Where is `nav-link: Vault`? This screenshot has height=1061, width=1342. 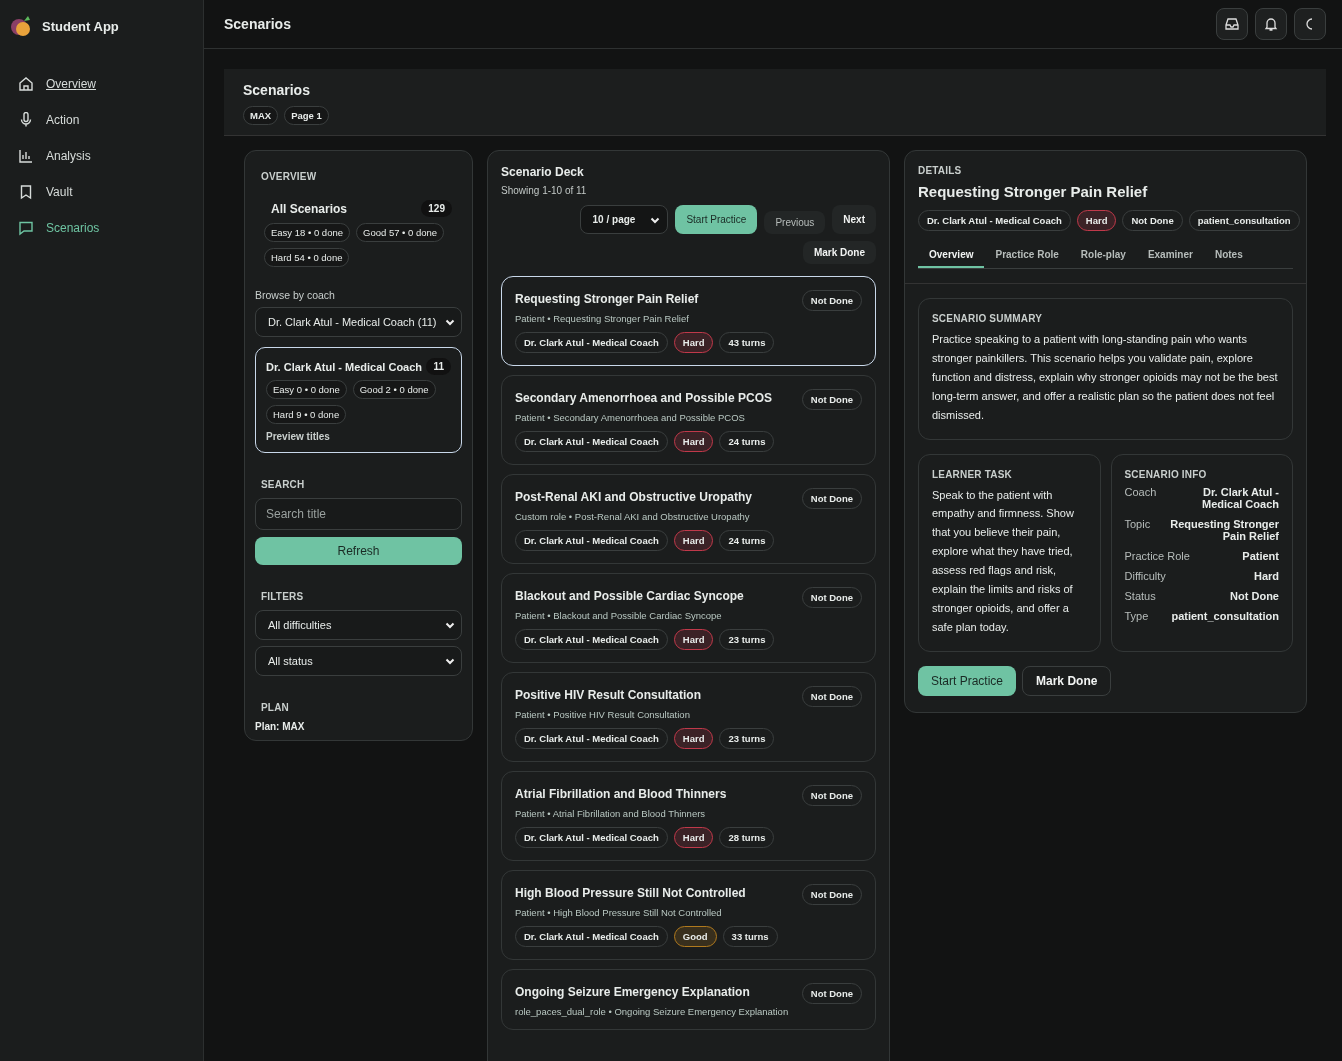
nav-link: Vault is located at coordinates (101, 192).